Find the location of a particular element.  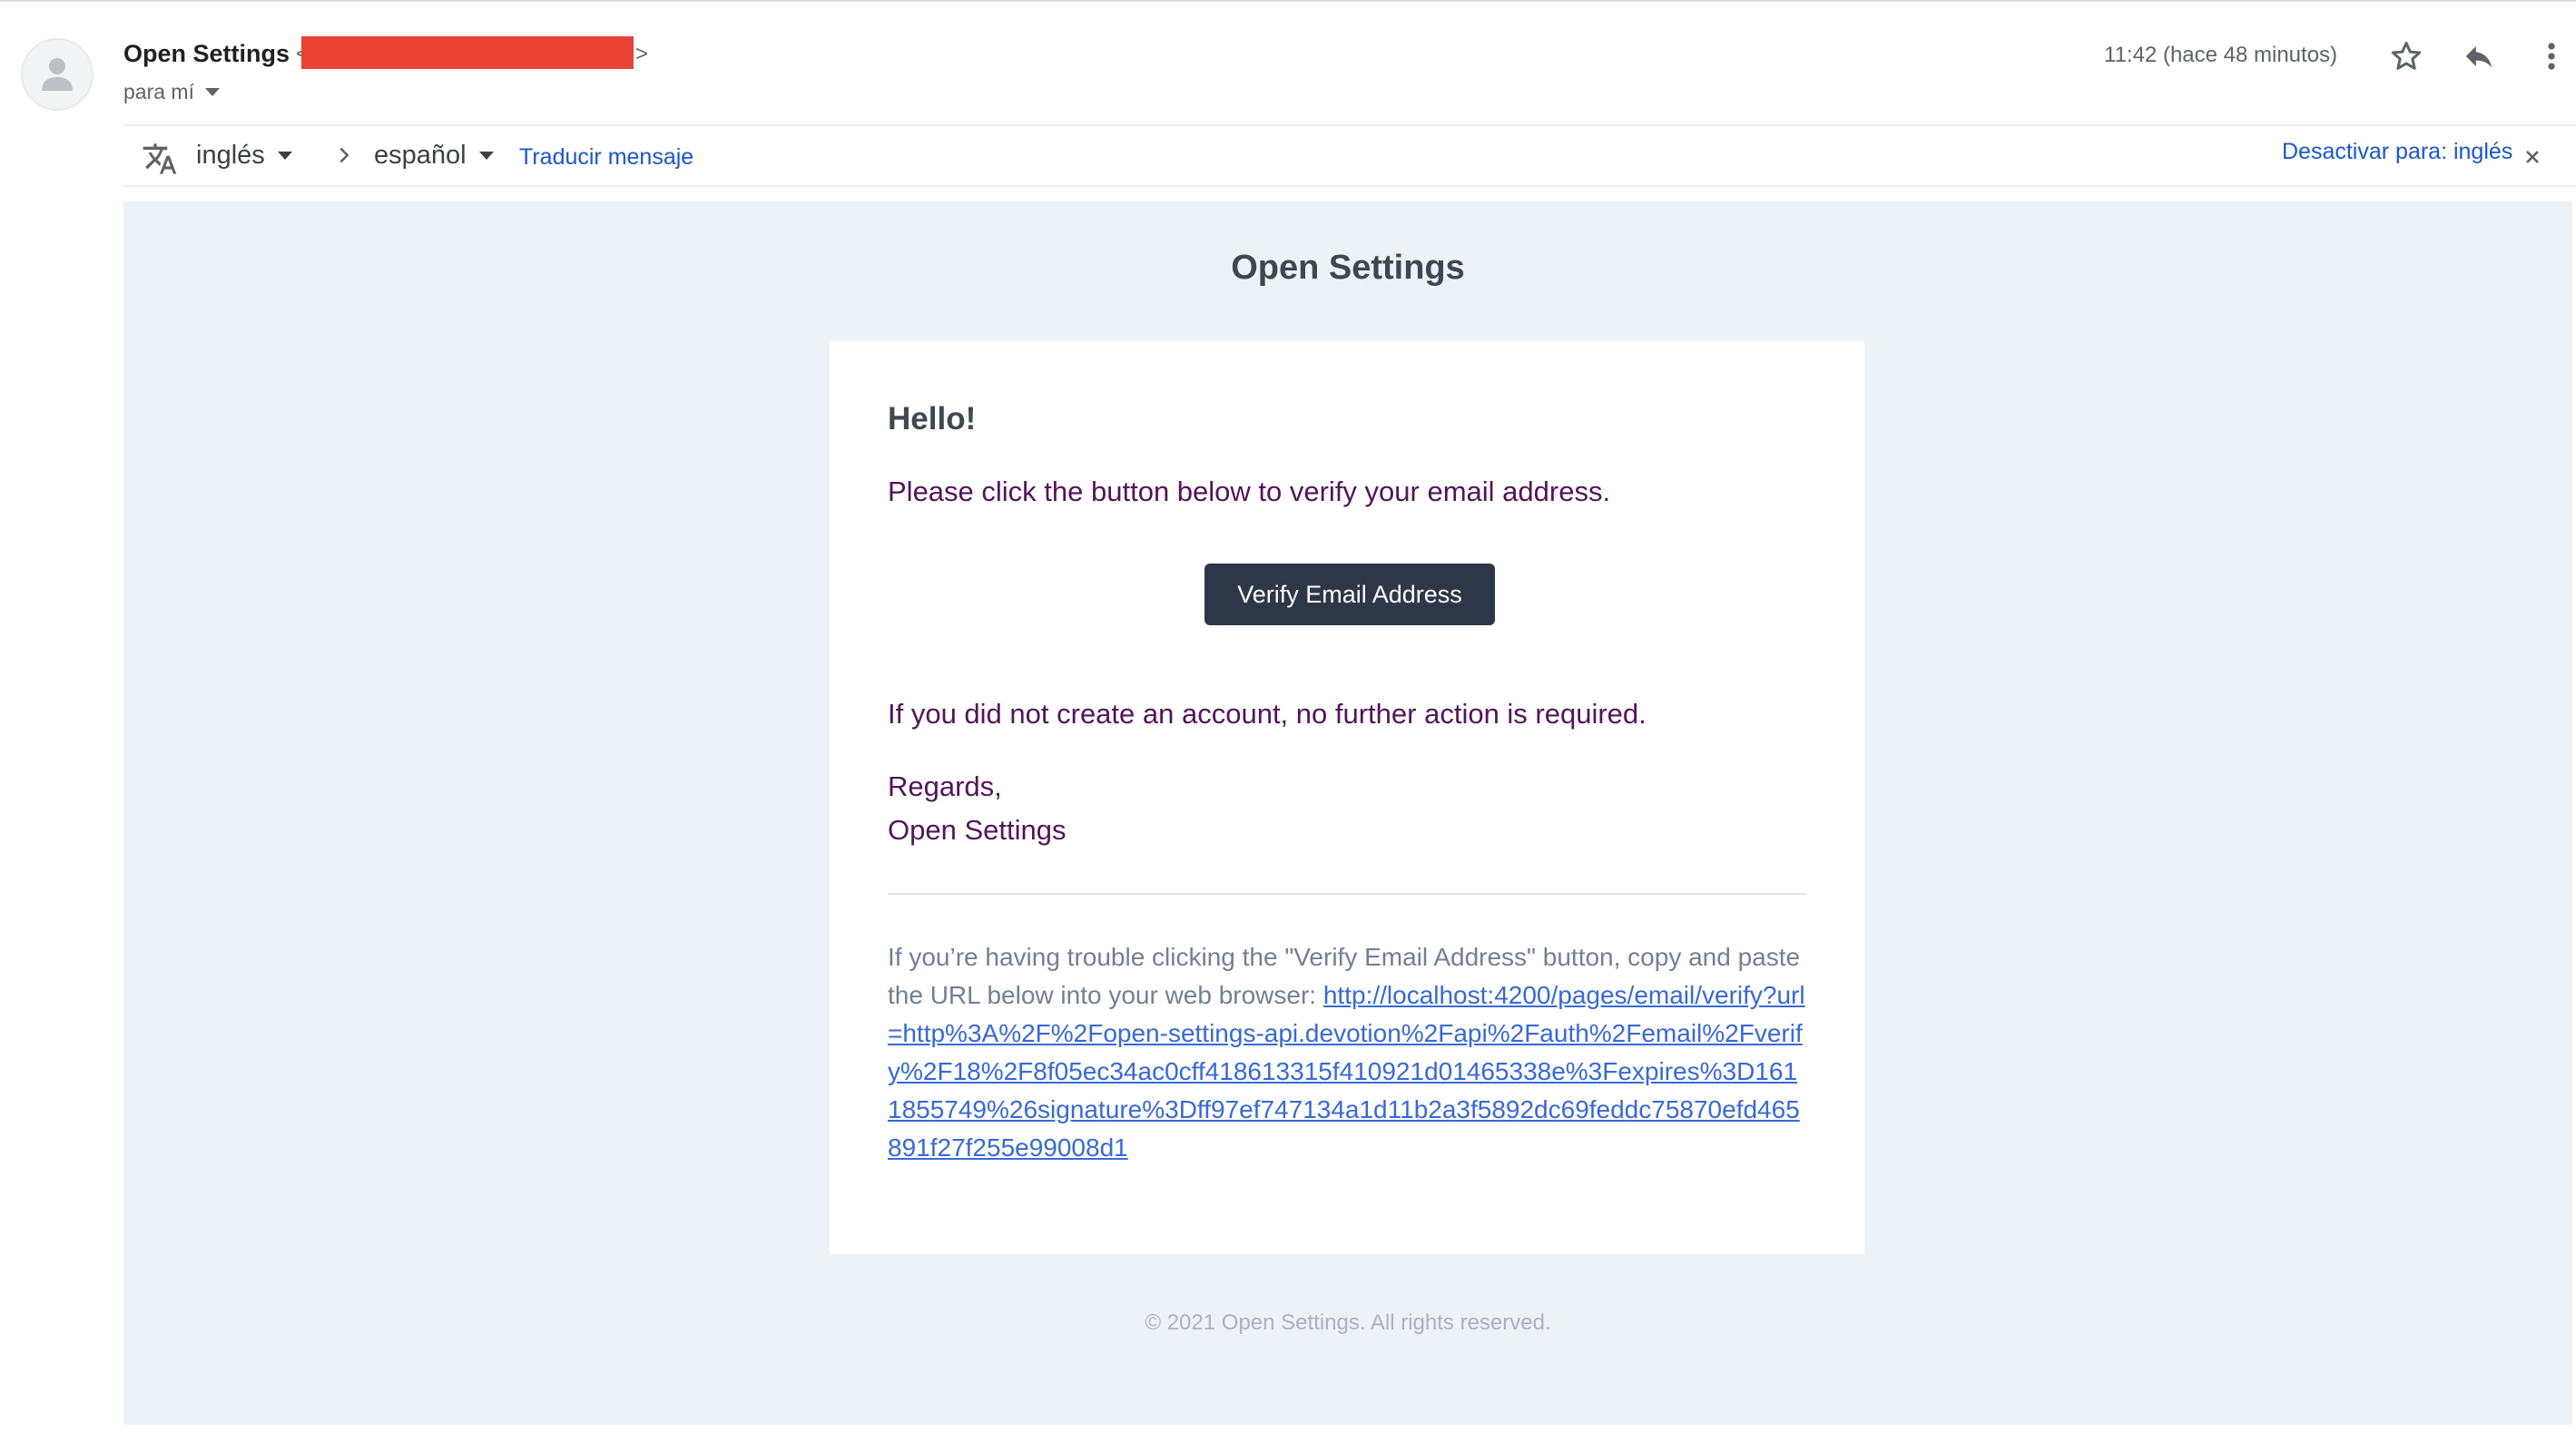

reply-icon is located at coordinates (2478, 56).